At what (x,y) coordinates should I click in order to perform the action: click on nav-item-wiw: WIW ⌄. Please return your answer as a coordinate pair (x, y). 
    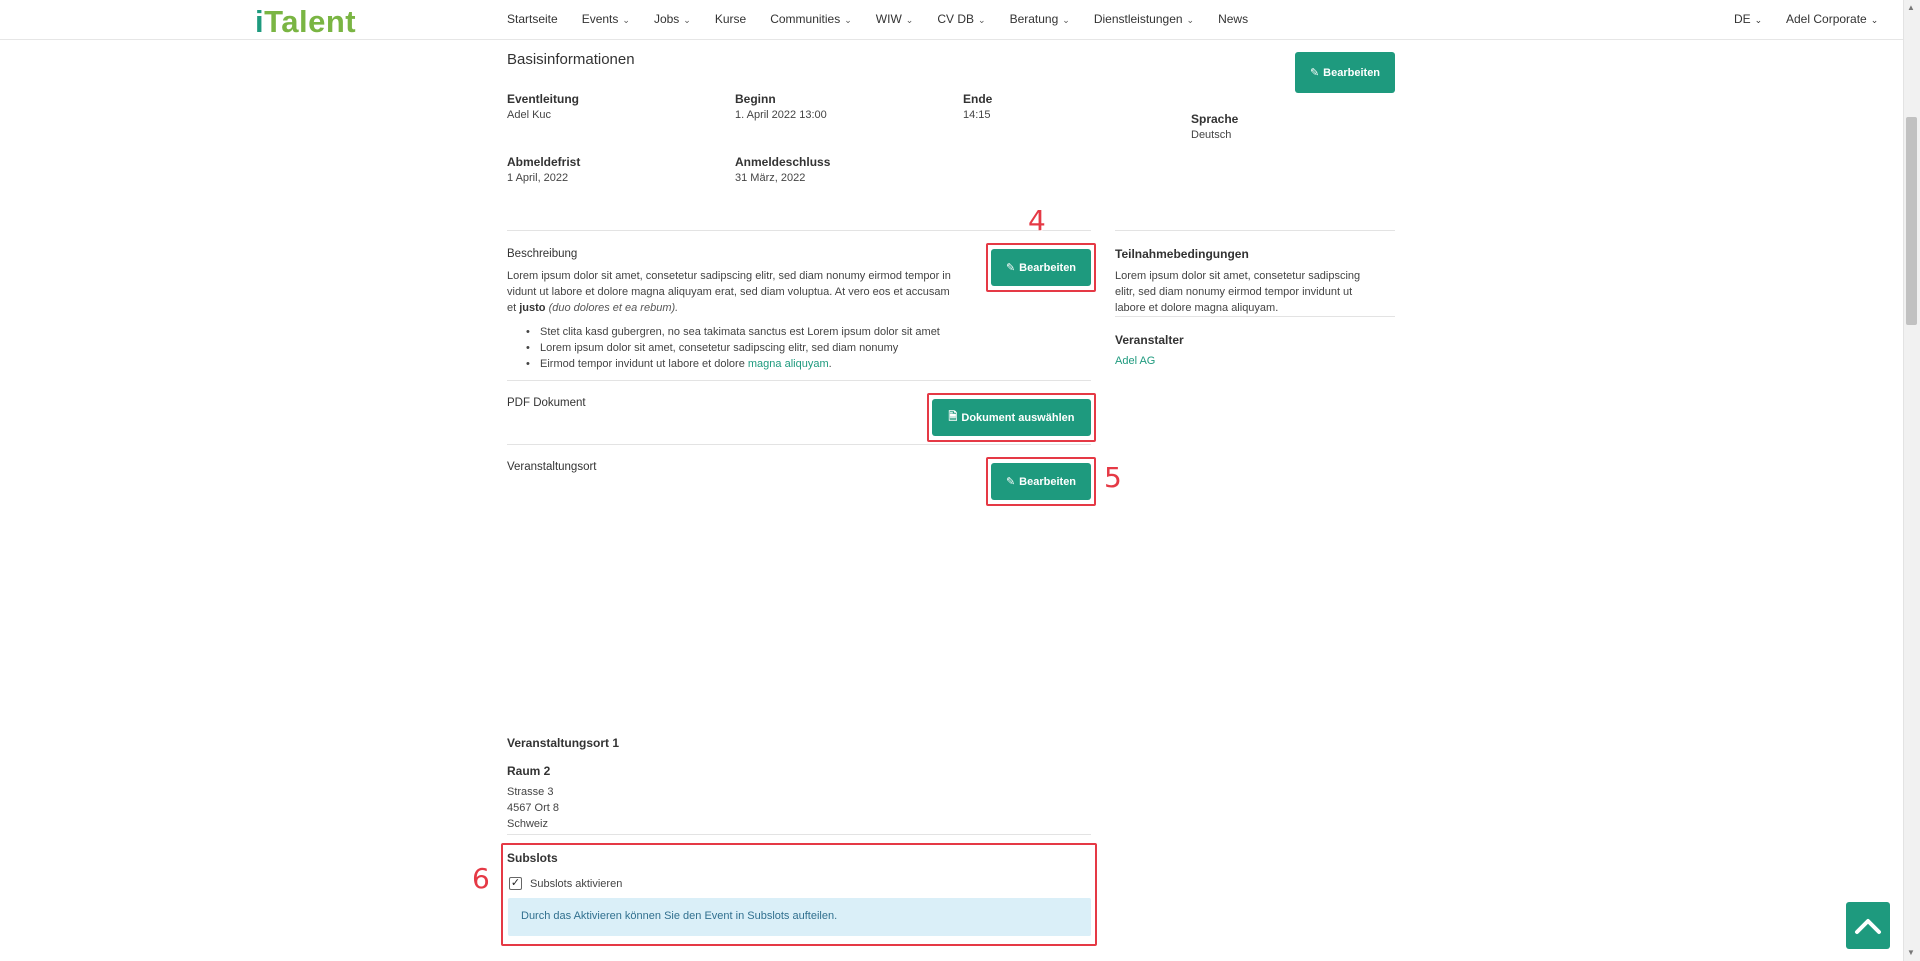
    Looking at the image, I should click on (895, 19).